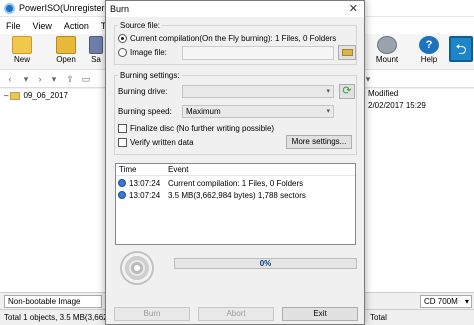  Describe the element at coordinates (70, 79) in the screenshot. I see `up-folder-icon: ⇧` at that location.